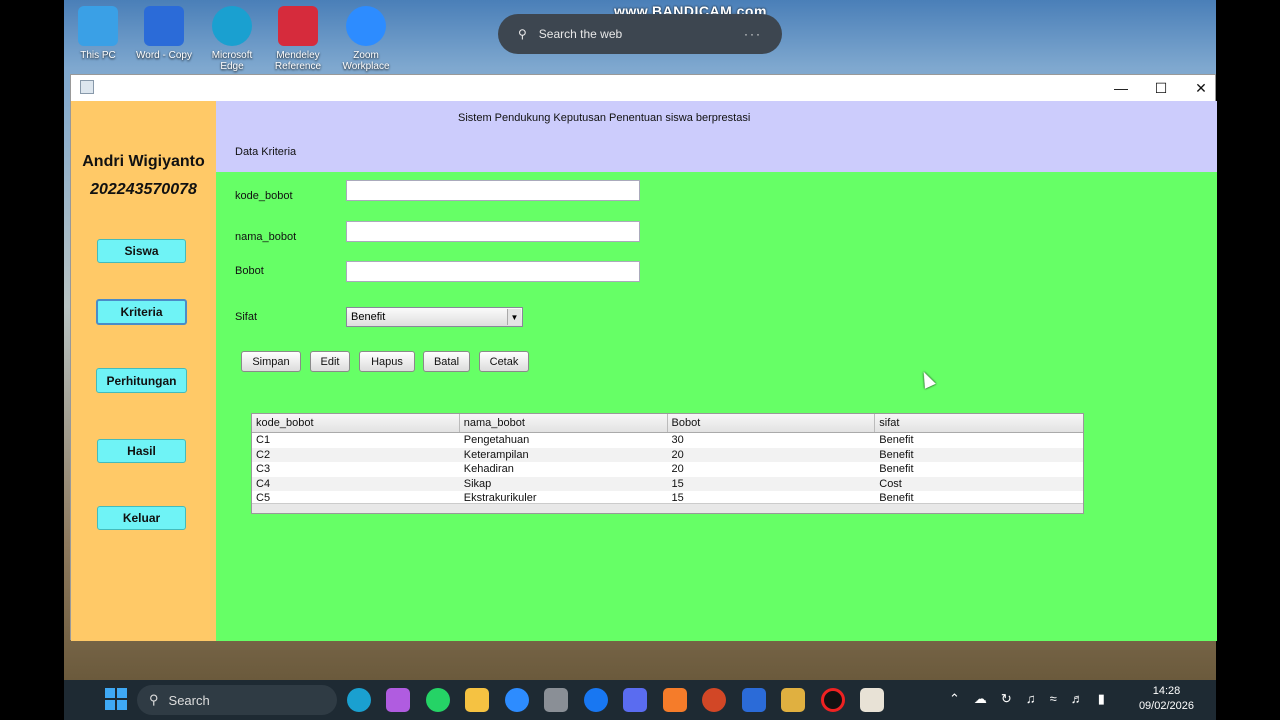 This screenshot has width=1280, height=720. I want to click on bing-icon, so click(635, 700).